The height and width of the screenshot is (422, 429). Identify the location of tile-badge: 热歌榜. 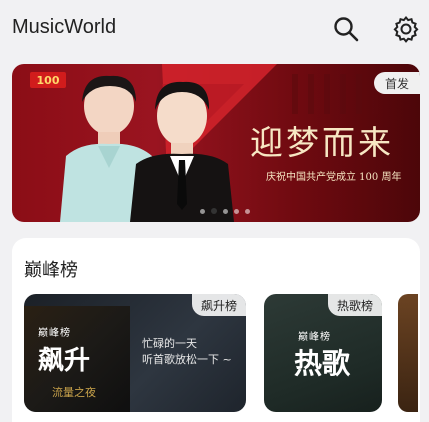
(354, 305).